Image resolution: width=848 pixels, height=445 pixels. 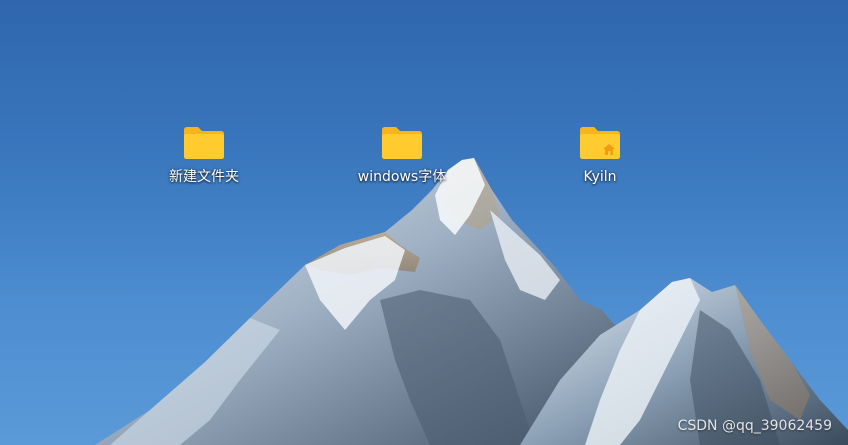 I want to click on desktop-icon-label: windows字体, so click(x=402, y=177).